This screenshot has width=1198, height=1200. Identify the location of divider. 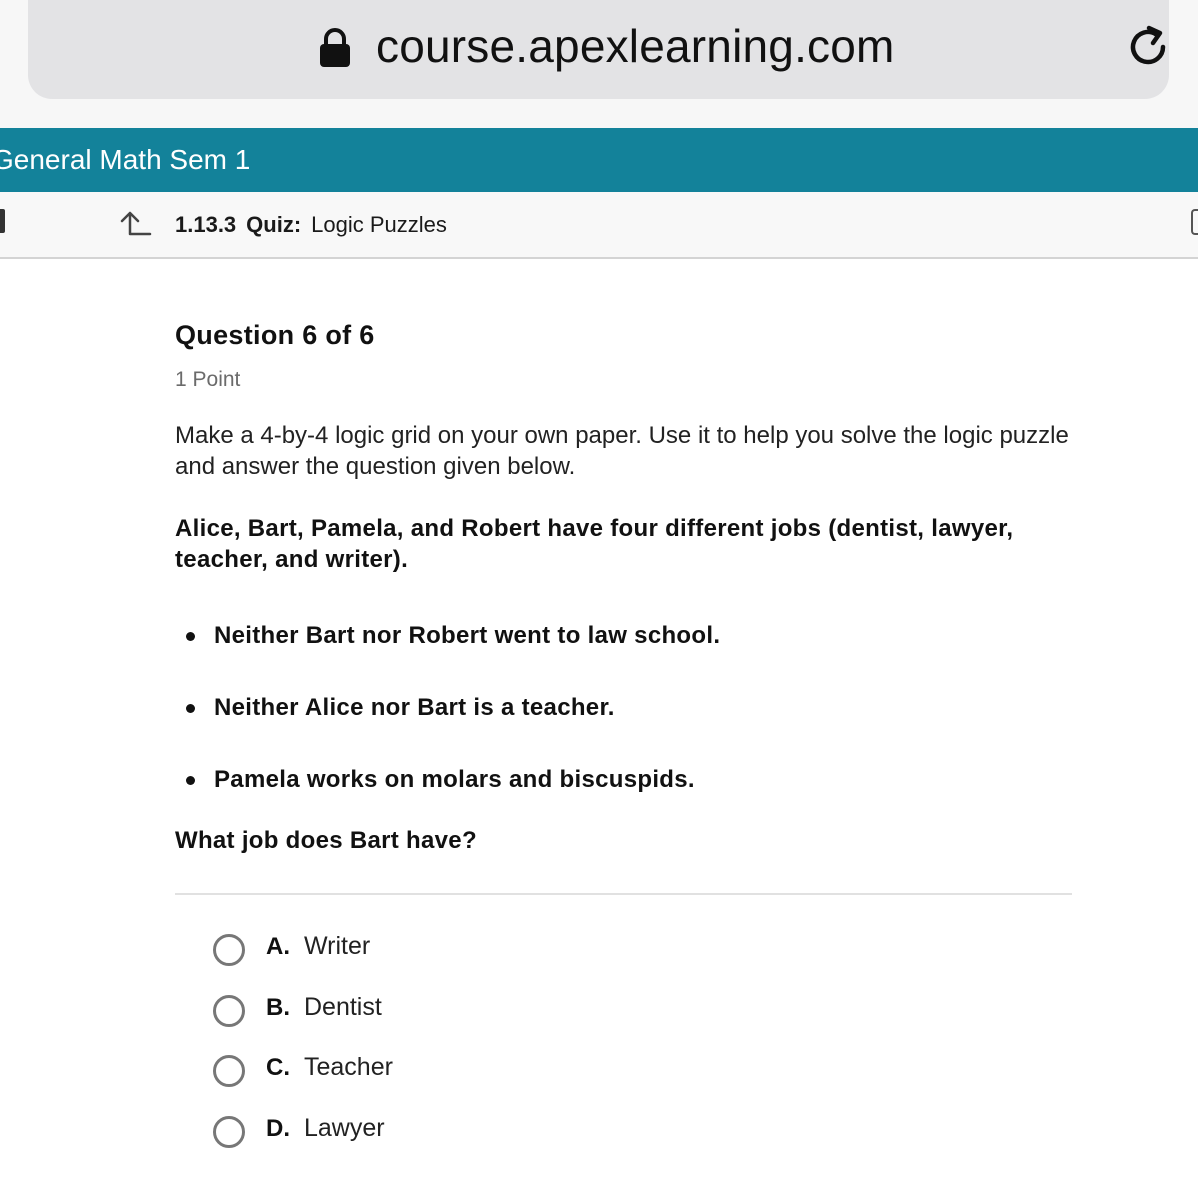
(623, 894).